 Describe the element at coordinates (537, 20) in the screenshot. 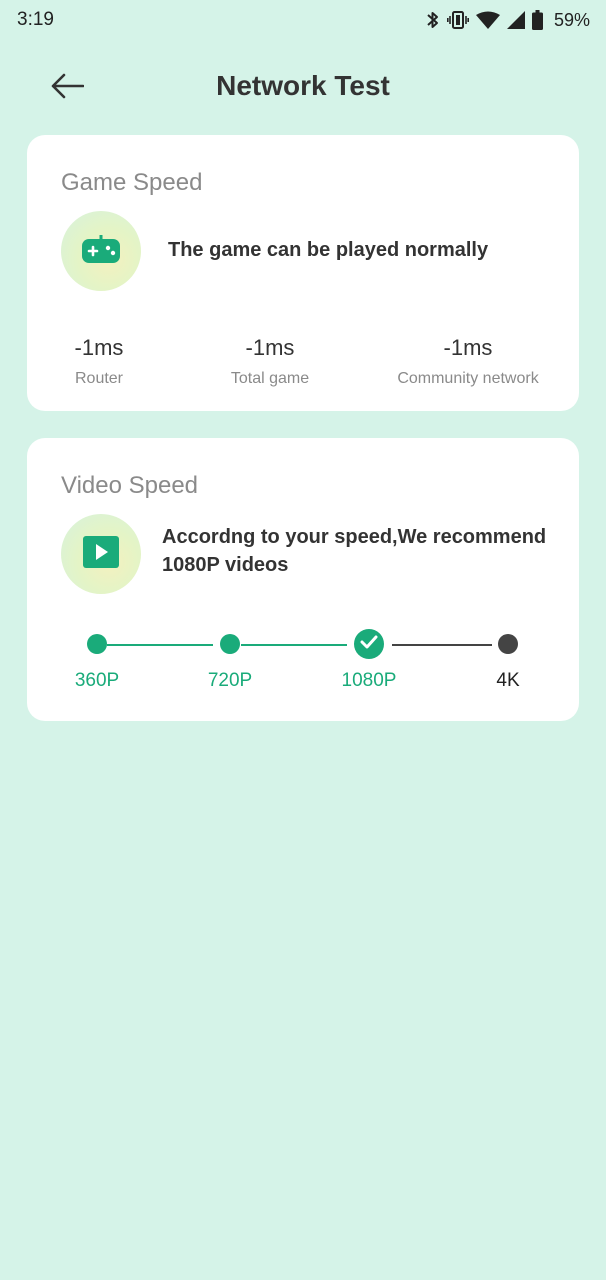

I see `battery-icon` at that location.